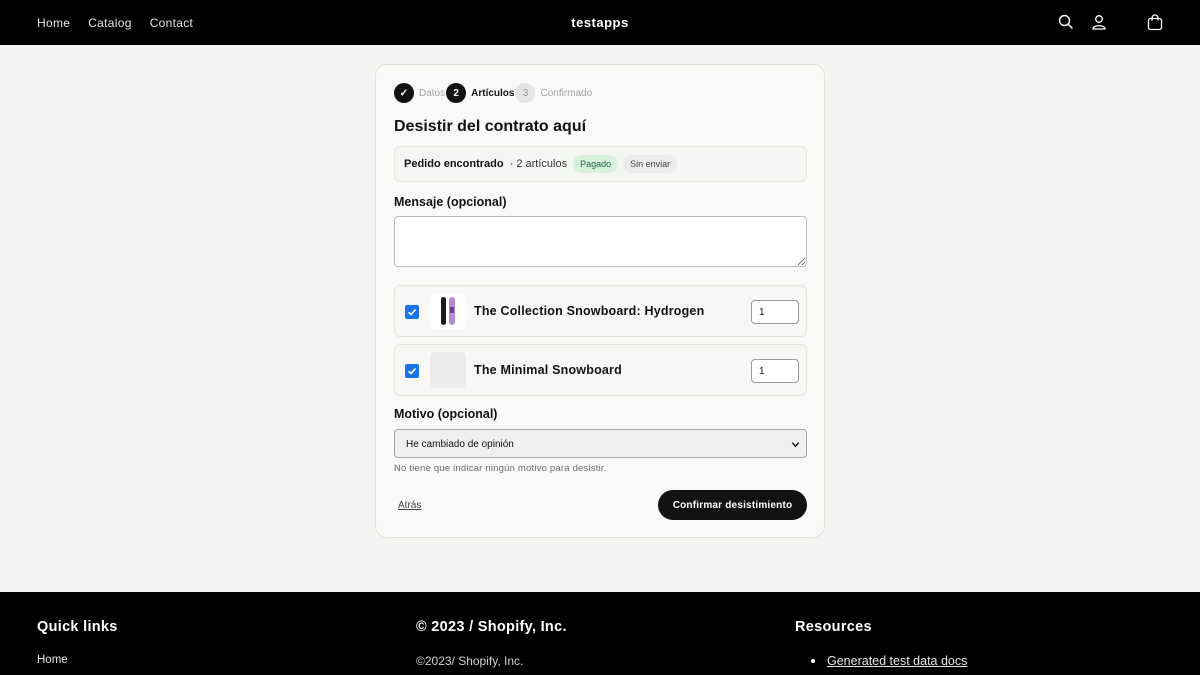 This screenshot has width=1200, height=675. What do you see at coordinates (448, 311) in the screenshot?
I see `snowboard-hydrogen-thumbnail` at bounding box center [448, 311].